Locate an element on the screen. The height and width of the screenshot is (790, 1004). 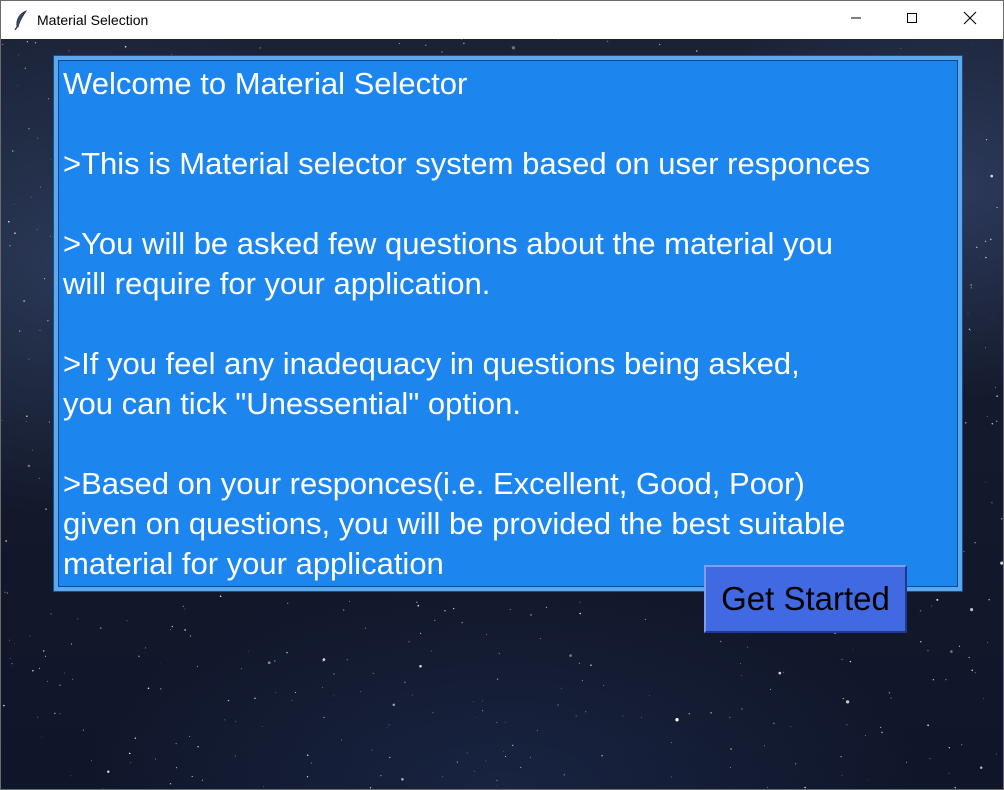
title-bar: Material Selection is located at coordinates (502, 20).